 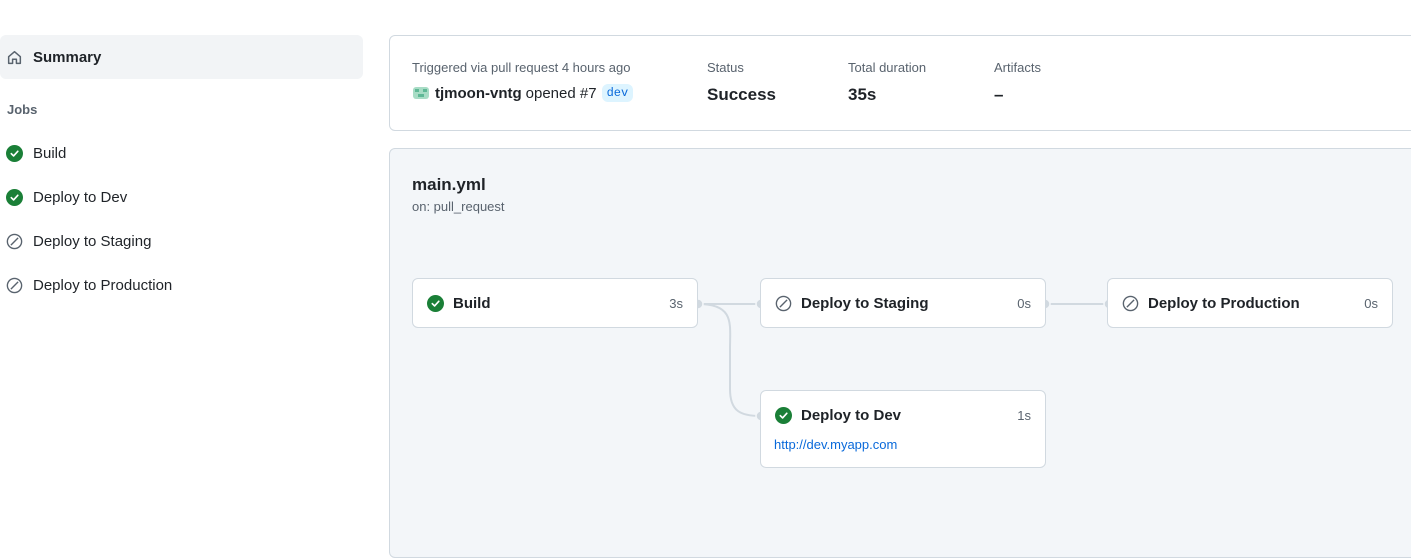 I want to click on status-info: Status Success, so click(x=741, y=82).